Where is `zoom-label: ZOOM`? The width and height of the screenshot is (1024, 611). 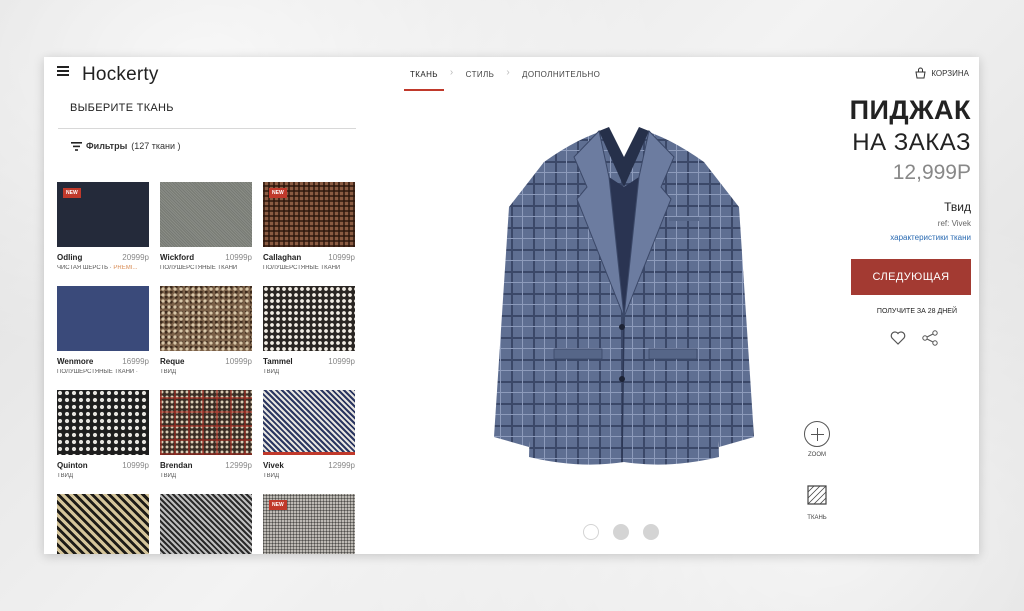
zoom-label: ZOOM is located at coordinates (817, 455).